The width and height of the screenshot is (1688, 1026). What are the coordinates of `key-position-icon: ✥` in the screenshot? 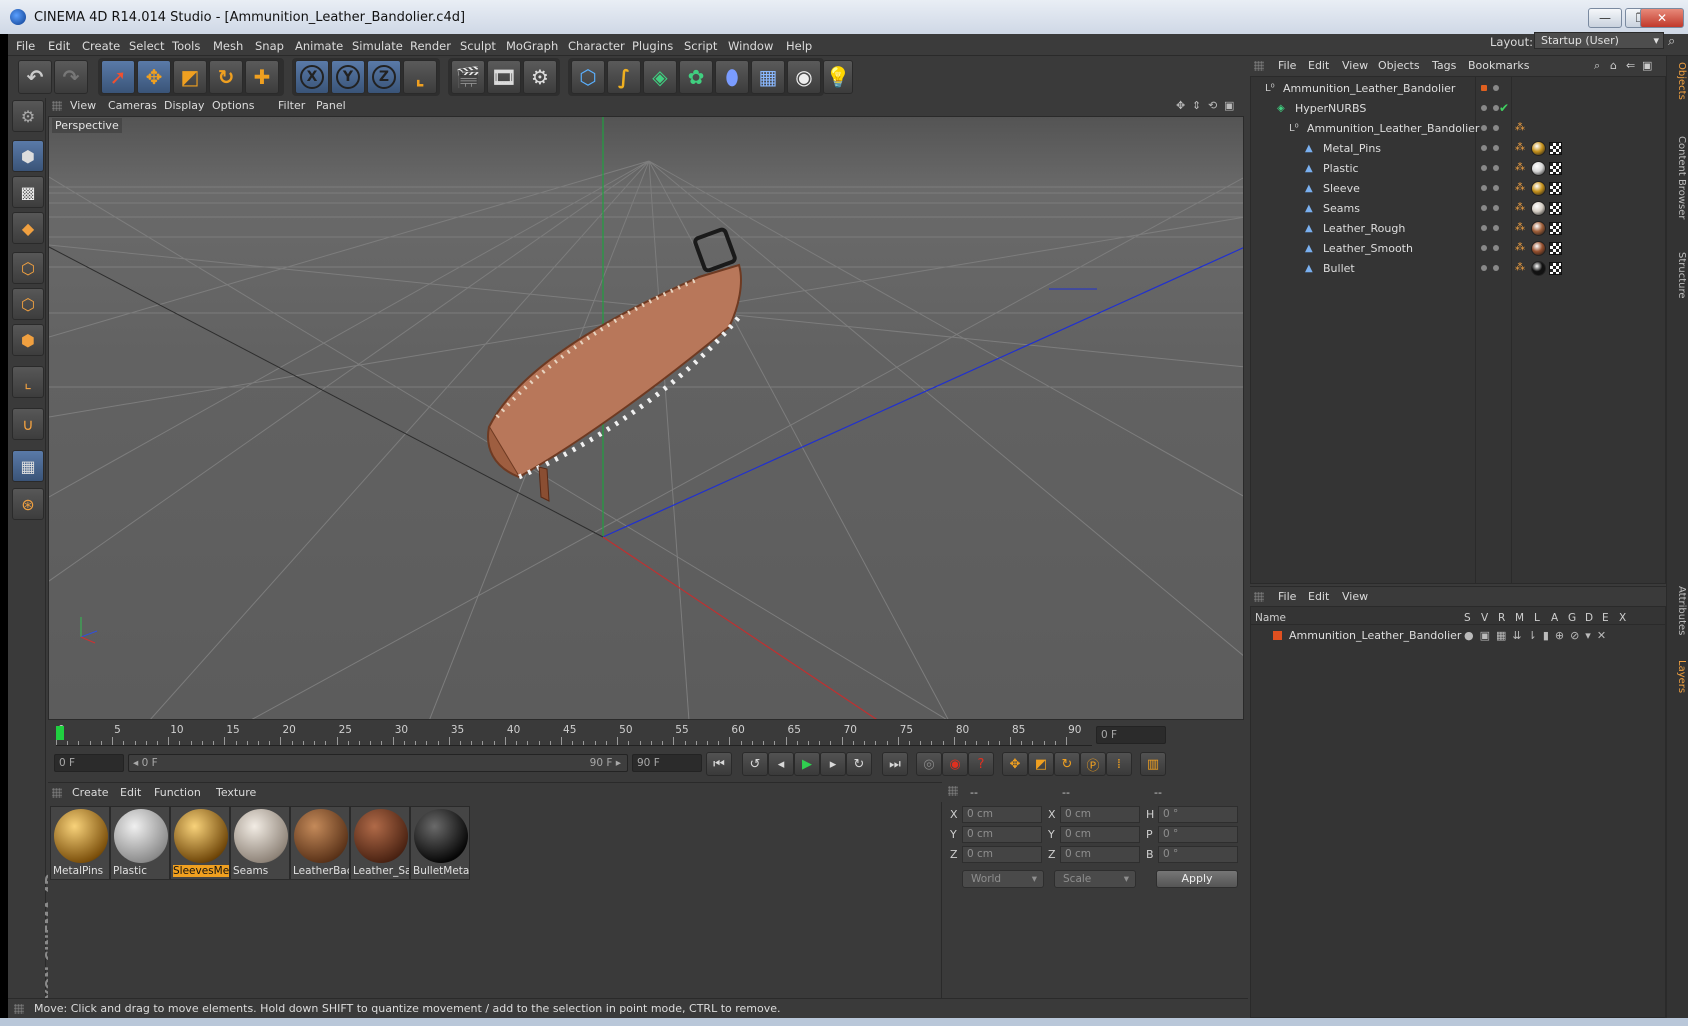 It's located at (1015, 764).